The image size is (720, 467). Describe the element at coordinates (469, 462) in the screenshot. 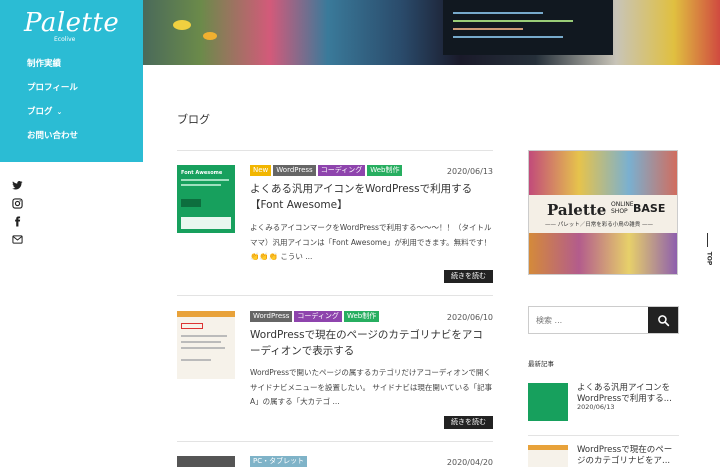

I see `post-date: 2020/04/20` at that location.